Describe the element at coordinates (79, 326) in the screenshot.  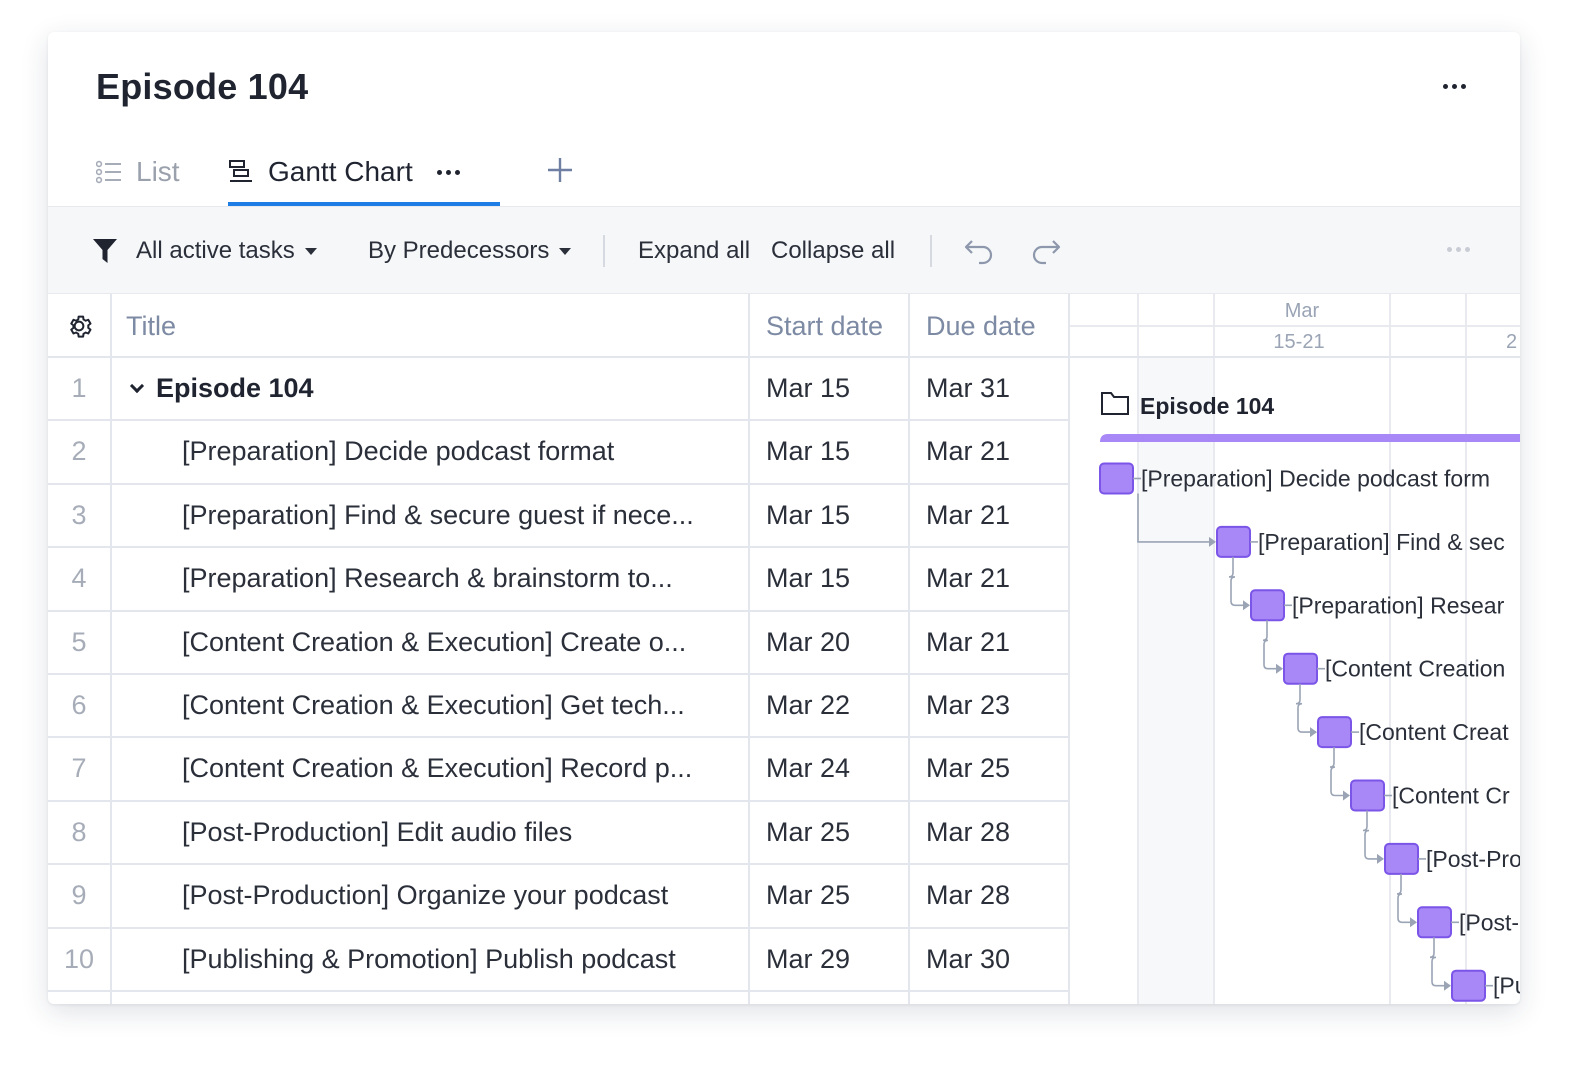
I see `settings-gear-icon` at that location.